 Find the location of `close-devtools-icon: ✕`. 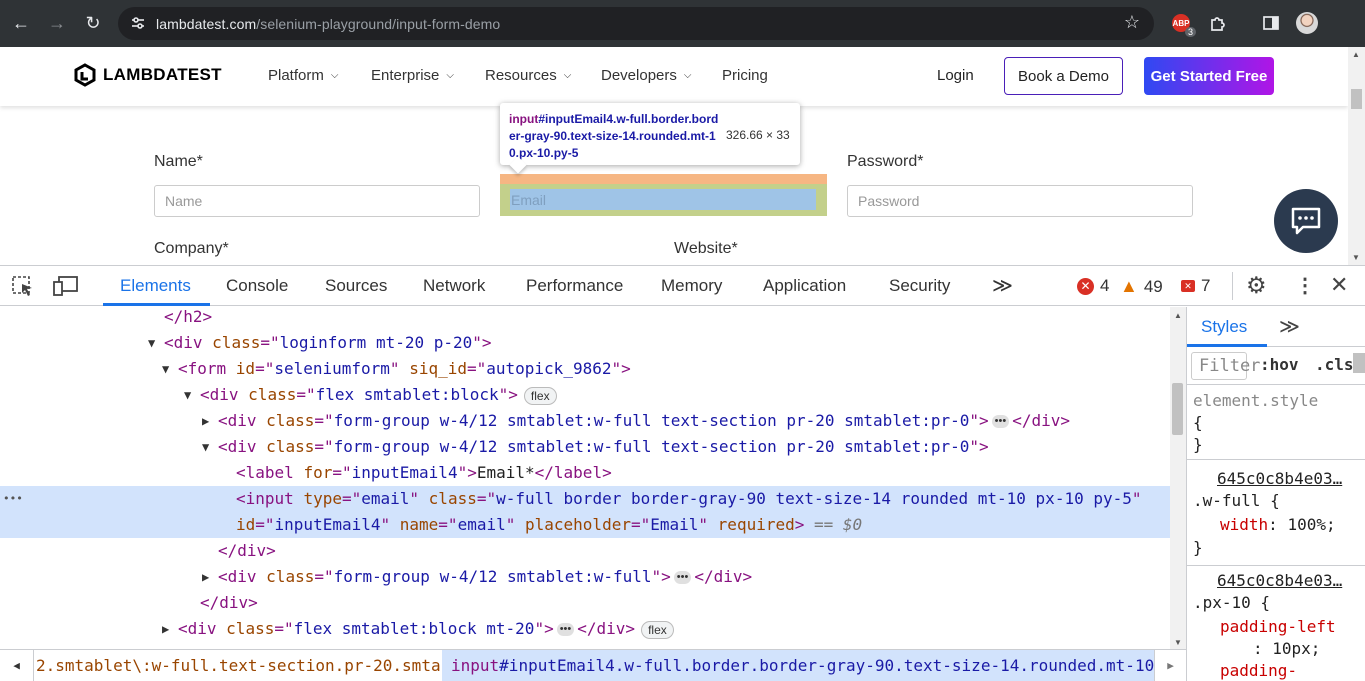

close-devtools-icon: ✕ is located at coordinates (1339, 285).